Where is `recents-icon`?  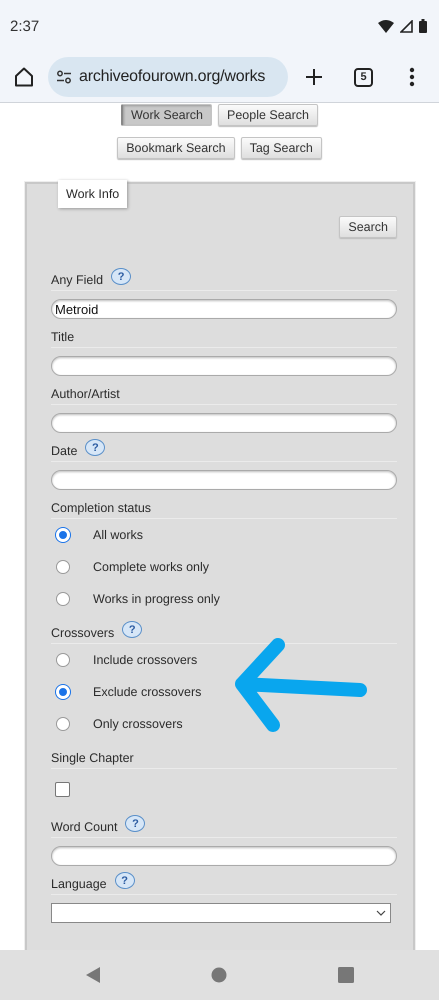 recents-icon is located at coordinates (346, 975).